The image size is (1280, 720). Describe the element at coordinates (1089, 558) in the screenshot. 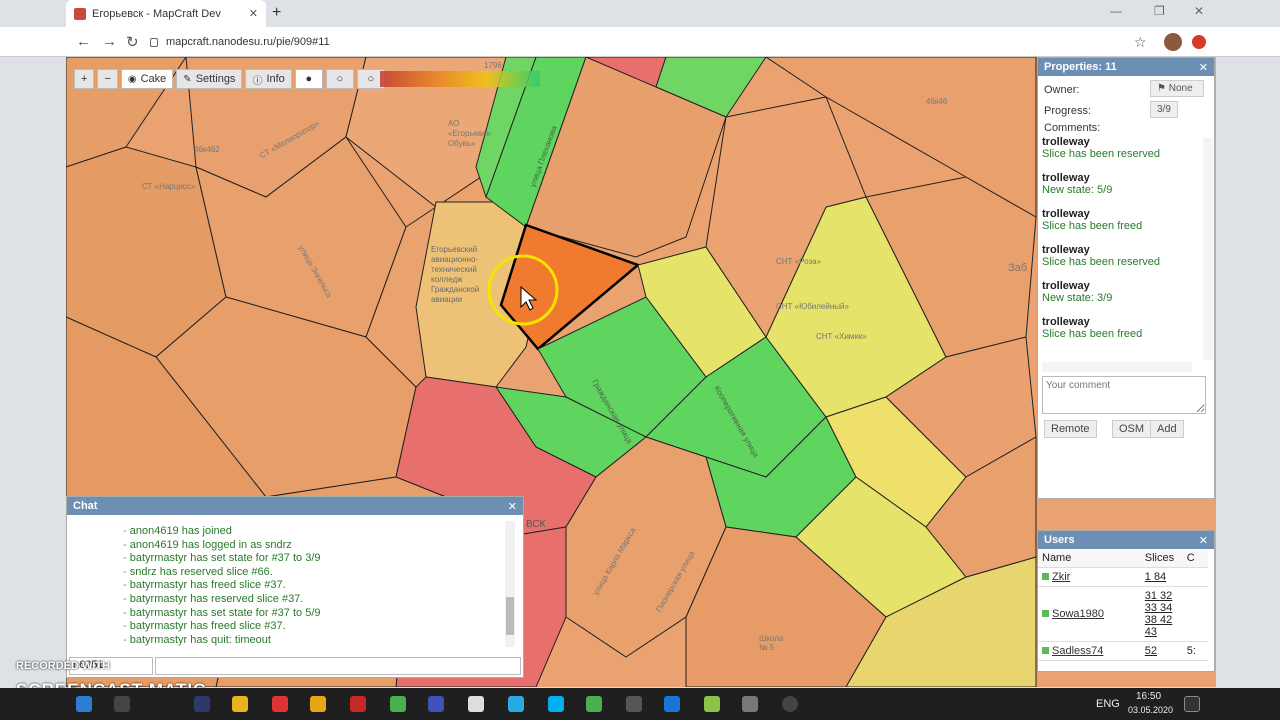

I see `col-name: Name` at that location.